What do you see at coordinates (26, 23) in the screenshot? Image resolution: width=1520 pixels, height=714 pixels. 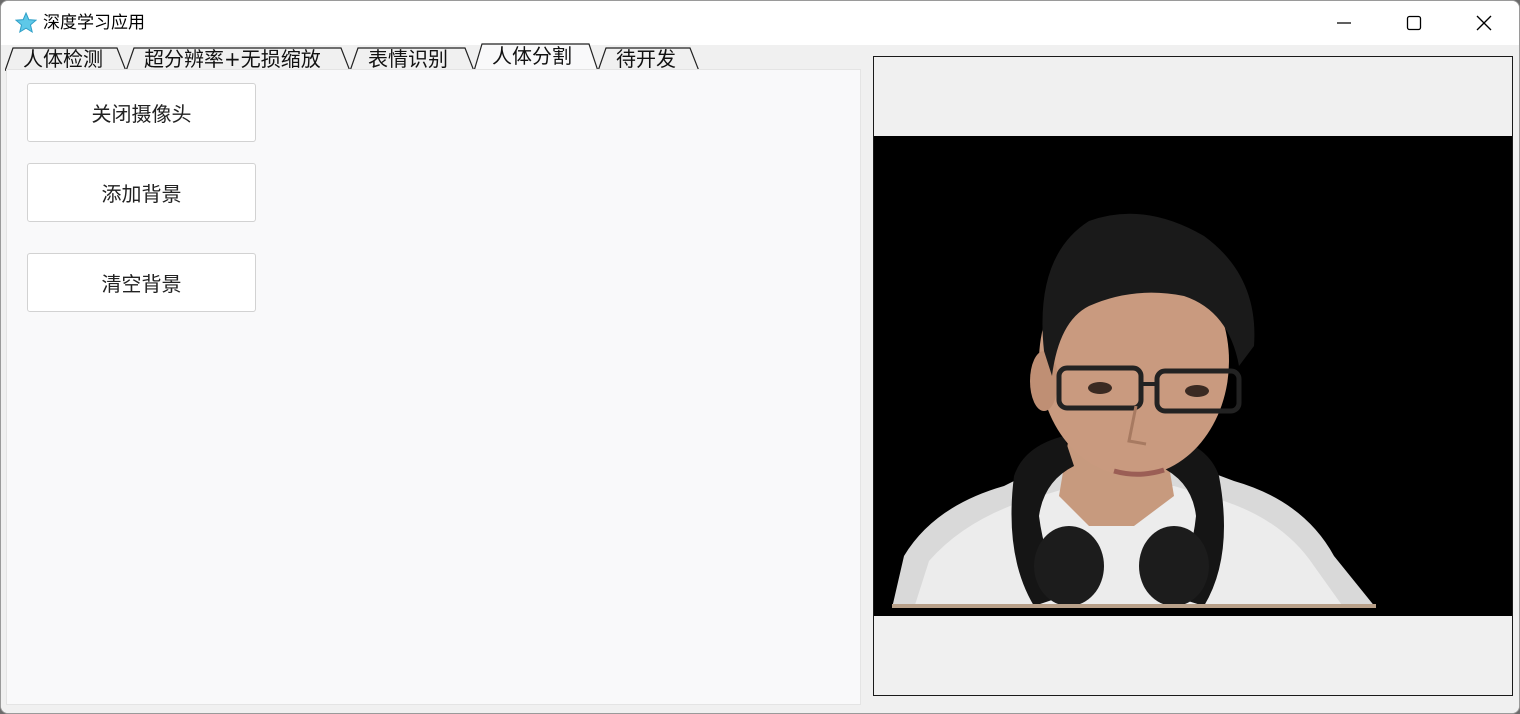 I see `star-app-icon` at bounding box center [26, 23].